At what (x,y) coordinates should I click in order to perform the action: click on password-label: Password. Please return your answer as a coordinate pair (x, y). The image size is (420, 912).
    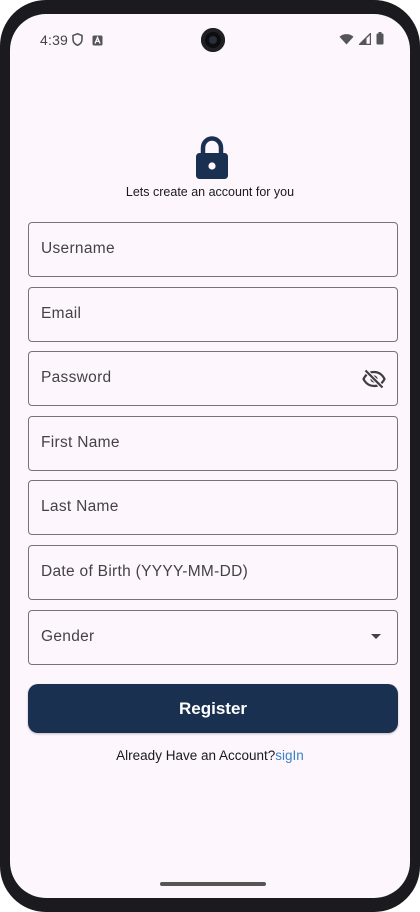
    Looking at the image, I should click on (76, 377).